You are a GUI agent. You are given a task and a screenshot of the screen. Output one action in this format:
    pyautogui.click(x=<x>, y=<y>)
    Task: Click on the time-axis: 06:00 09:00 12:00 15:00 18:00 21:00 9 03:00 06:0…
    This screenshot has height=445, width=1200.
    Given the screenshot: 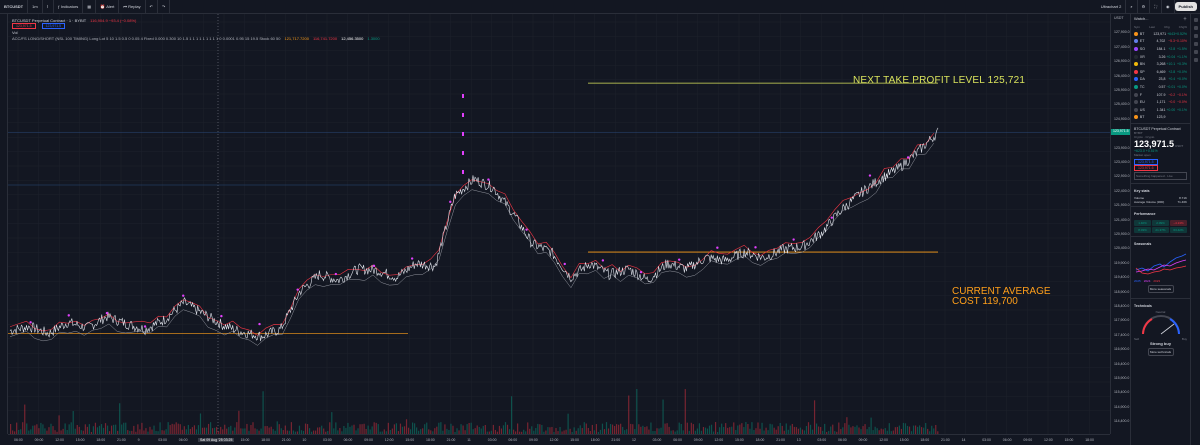 What is the action you would take?
    pyautogui.click(x=559, y=439)
    